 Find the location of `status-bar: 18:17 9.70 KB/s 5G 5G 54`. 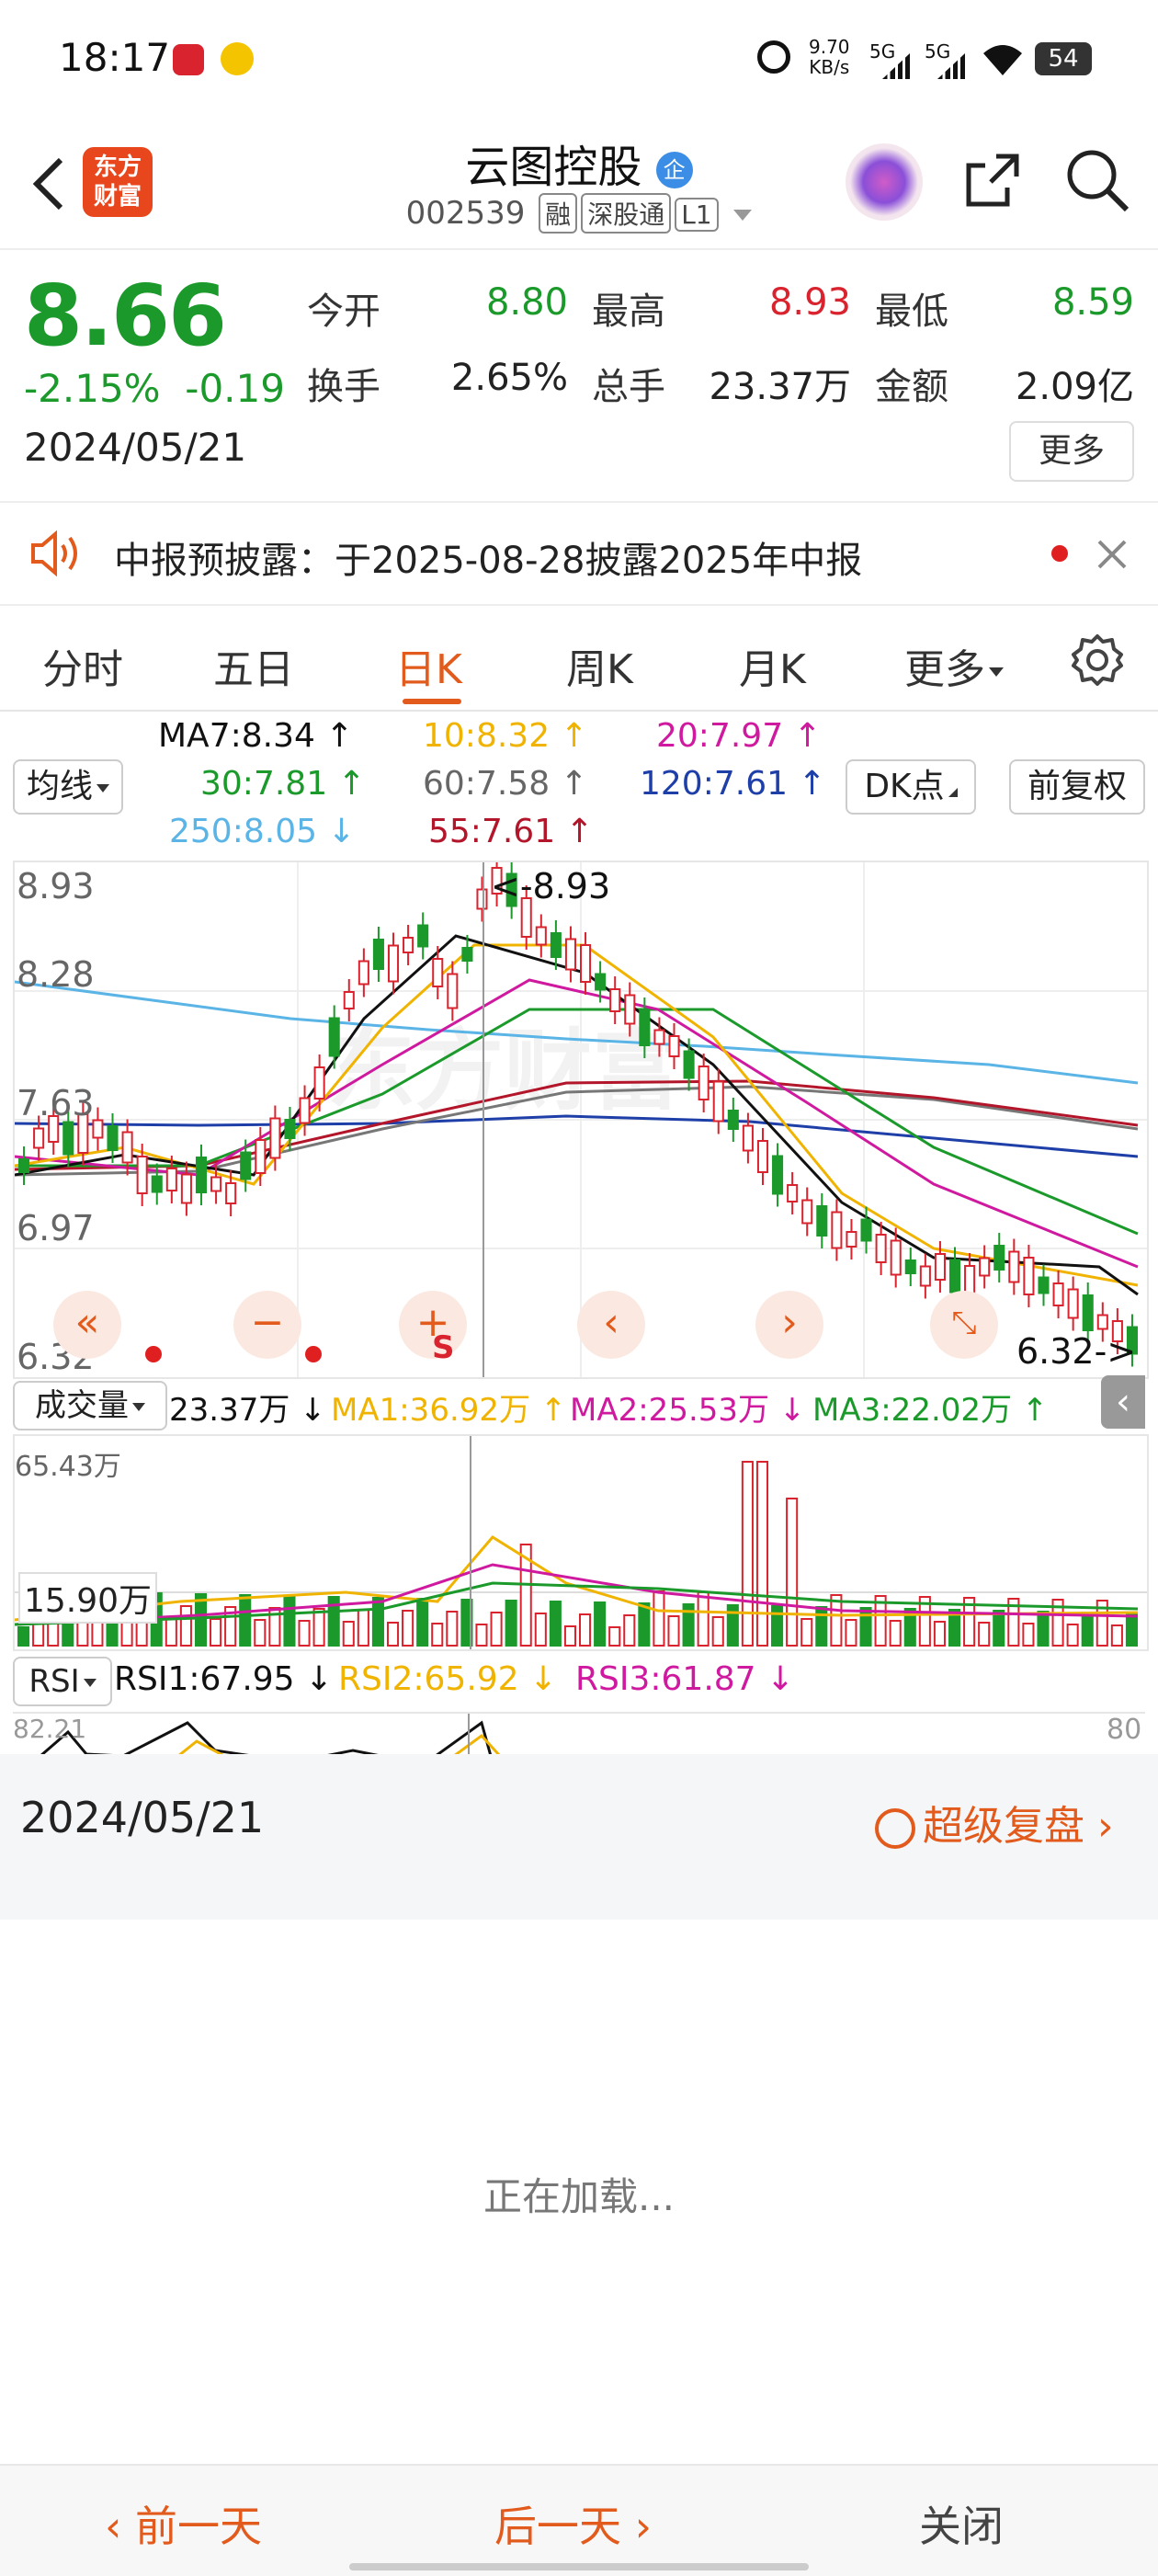

status-bar: 18:17 9.70 KB/s 5G 5G 54 is located at coordinates (579, 60).